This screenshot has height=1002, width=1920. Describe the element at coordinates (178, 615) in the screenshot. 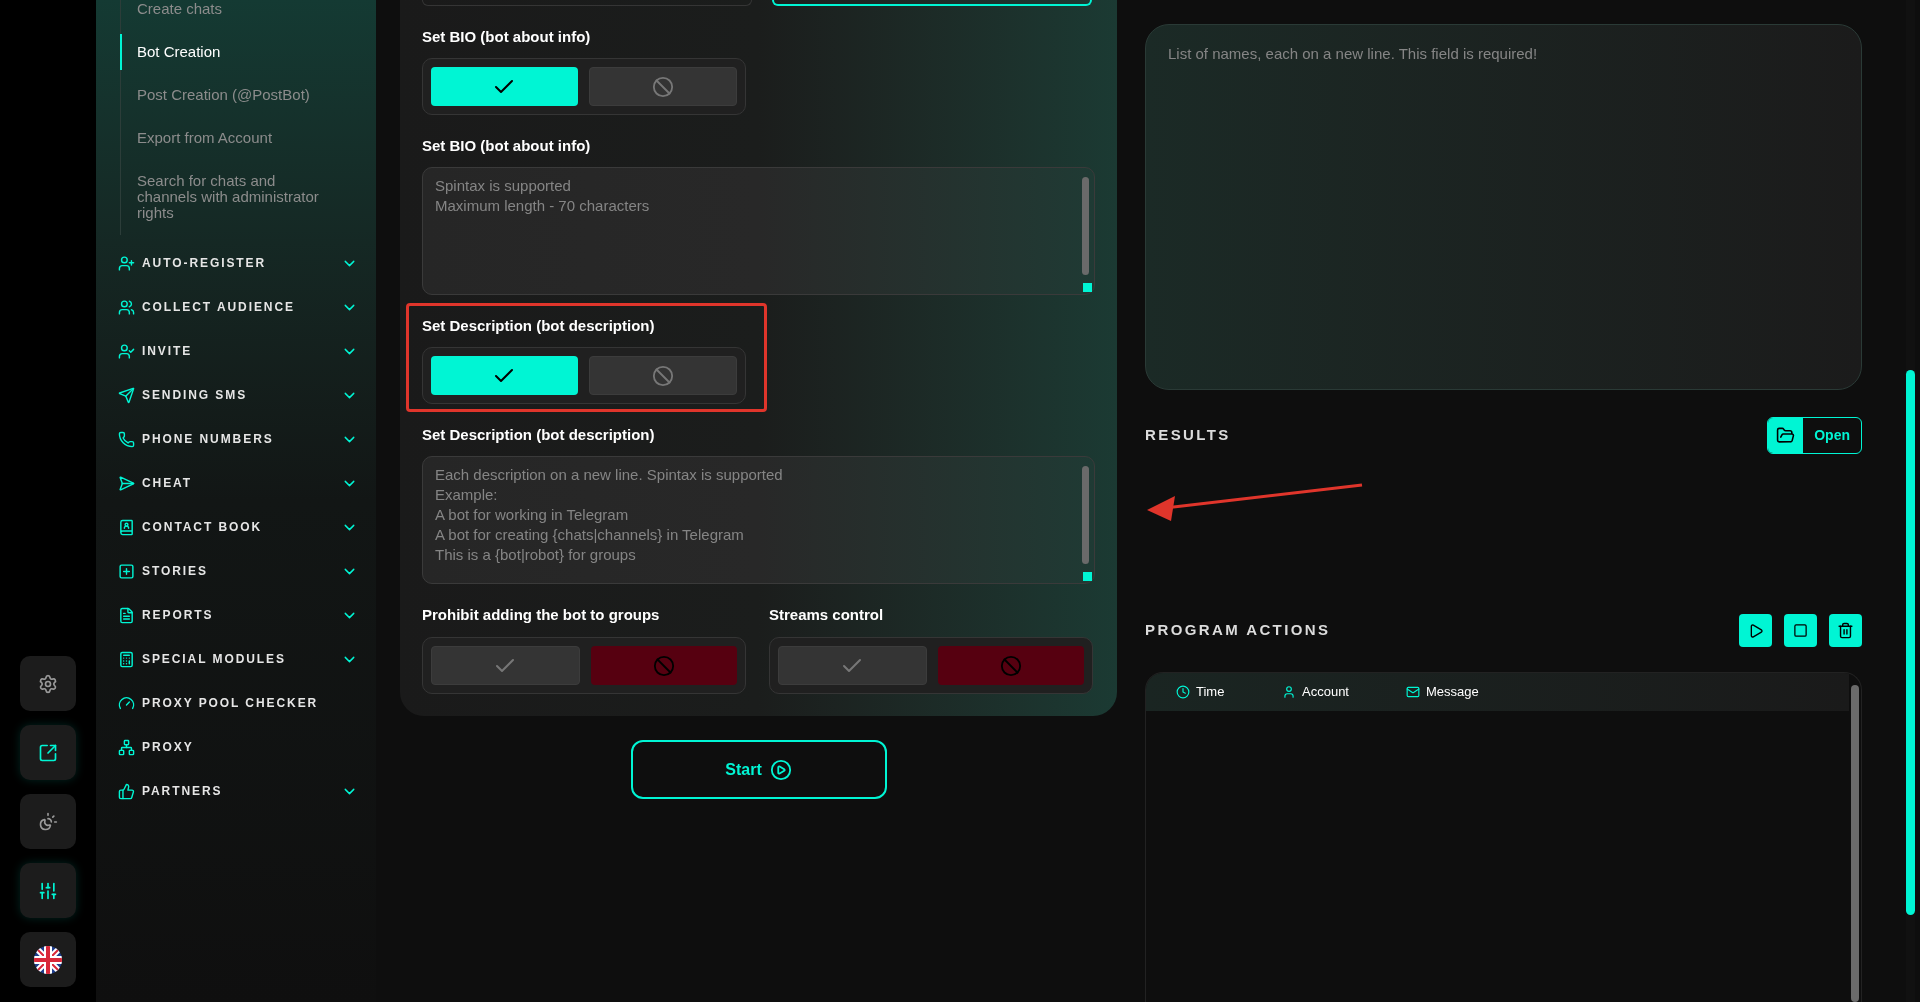

I see `menu-label: REPORTS` at that location.